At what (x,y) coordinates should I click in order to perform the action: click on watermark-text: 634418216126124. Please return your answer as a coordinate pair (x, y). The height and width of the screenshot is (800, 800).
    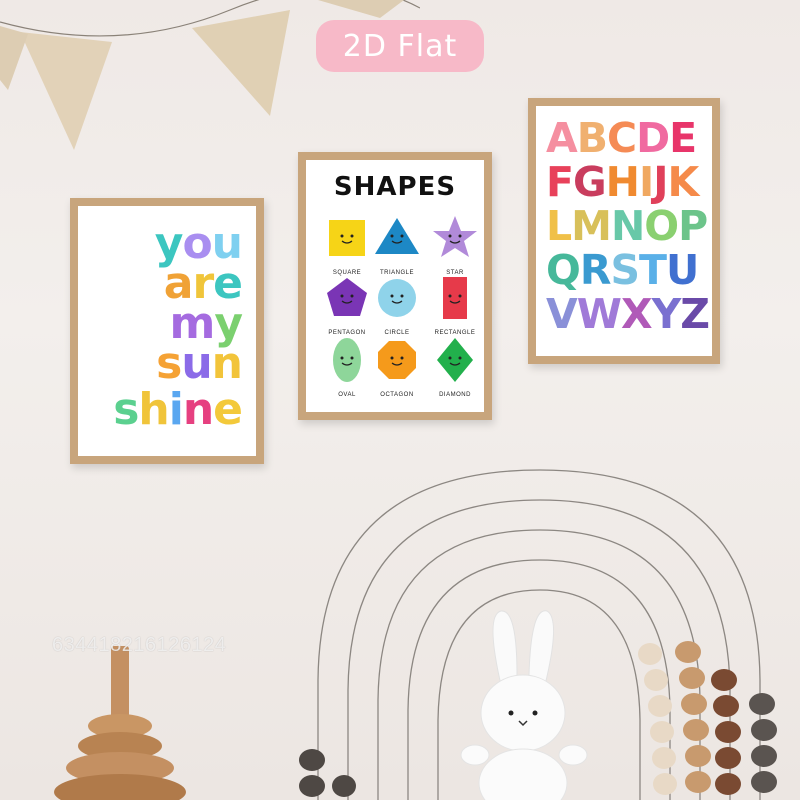
    Looking at the image, I should click on (139, 645).